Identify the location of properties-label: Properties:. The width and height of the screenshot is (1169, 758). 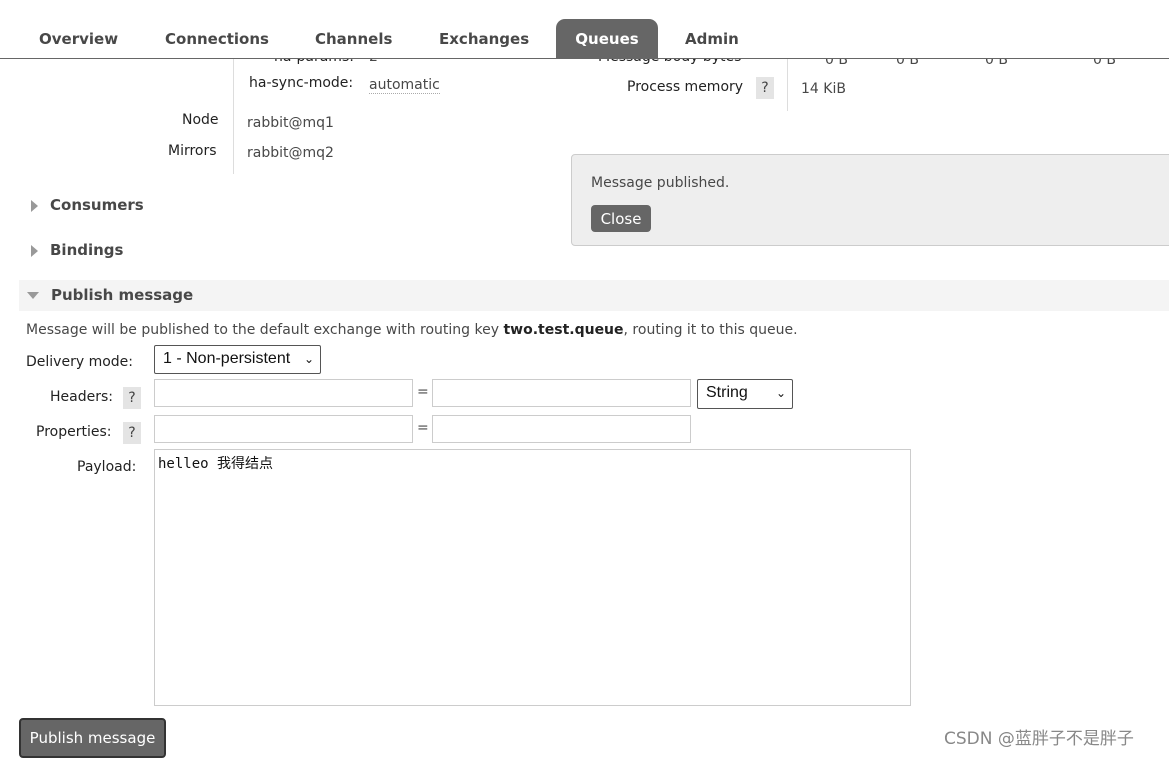
(74, 432).